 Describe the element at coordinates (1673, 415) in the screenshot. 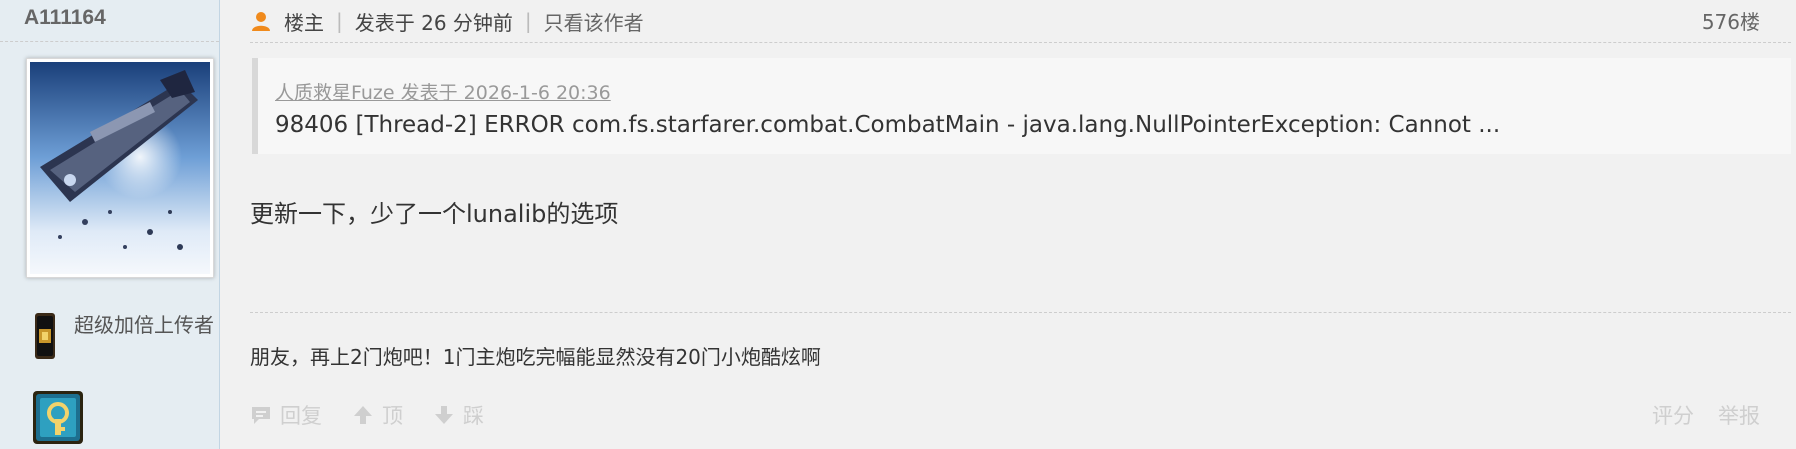

I see `rate-button: 评分` at that location.